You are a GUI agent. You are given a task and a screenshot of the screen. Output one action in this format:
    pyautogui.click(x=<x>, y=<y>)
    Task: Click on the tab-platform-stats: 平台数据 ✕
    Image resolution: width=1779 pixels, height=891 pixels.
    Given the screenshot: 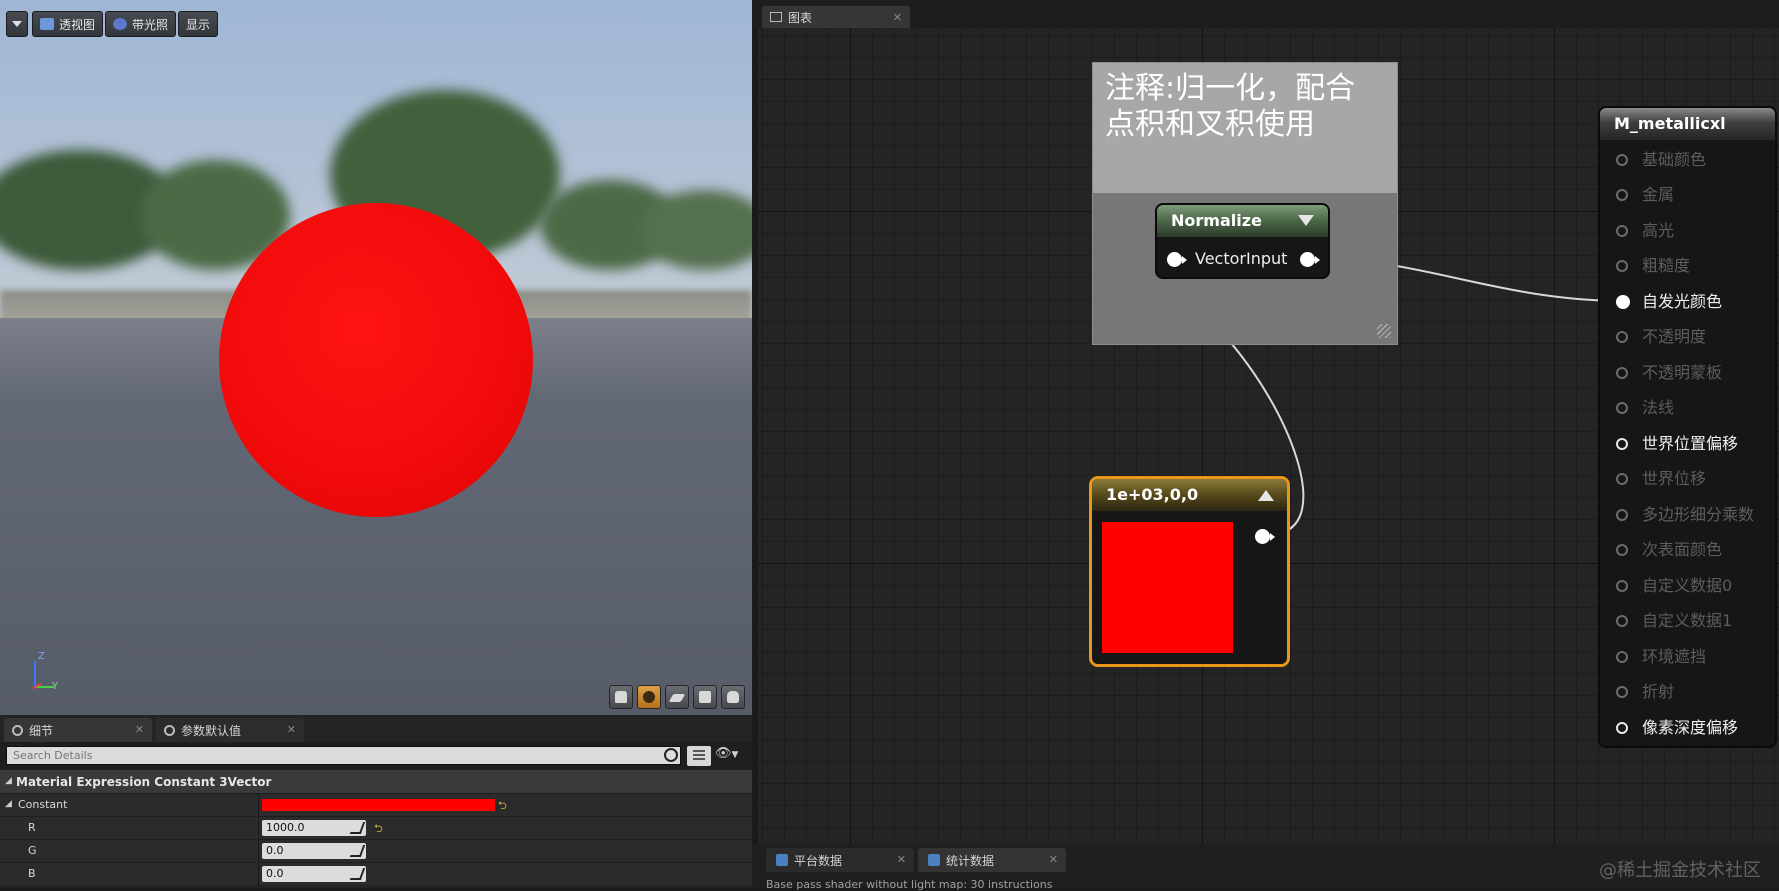 What is the action you would take?
    pyautogui.click(x=840, y=860)
    